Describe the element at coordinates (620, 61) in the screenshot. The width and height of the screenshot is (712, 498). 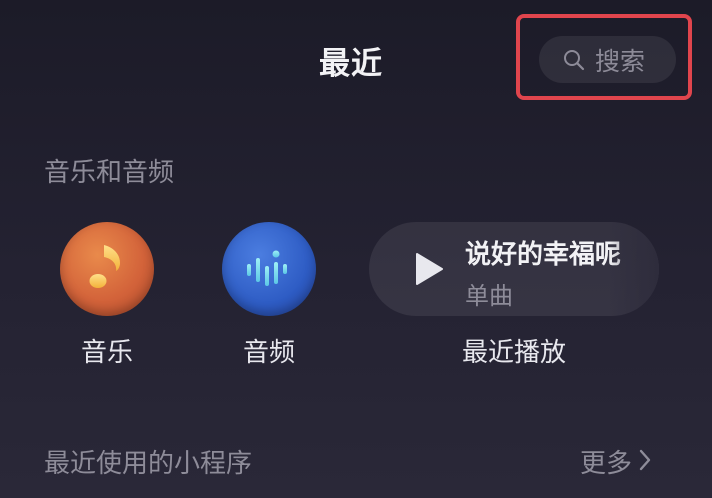
I see `search-label: 搜索` at that location.